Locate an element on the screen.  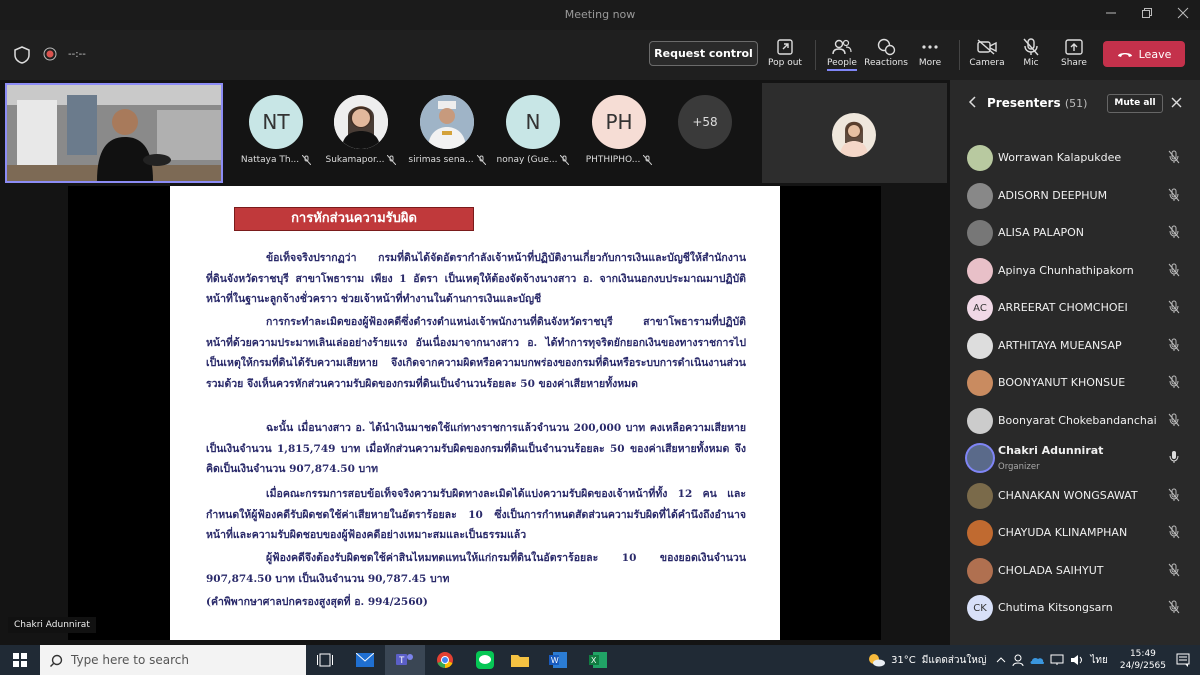
restore-icon is located at coordinates (1147, 13).